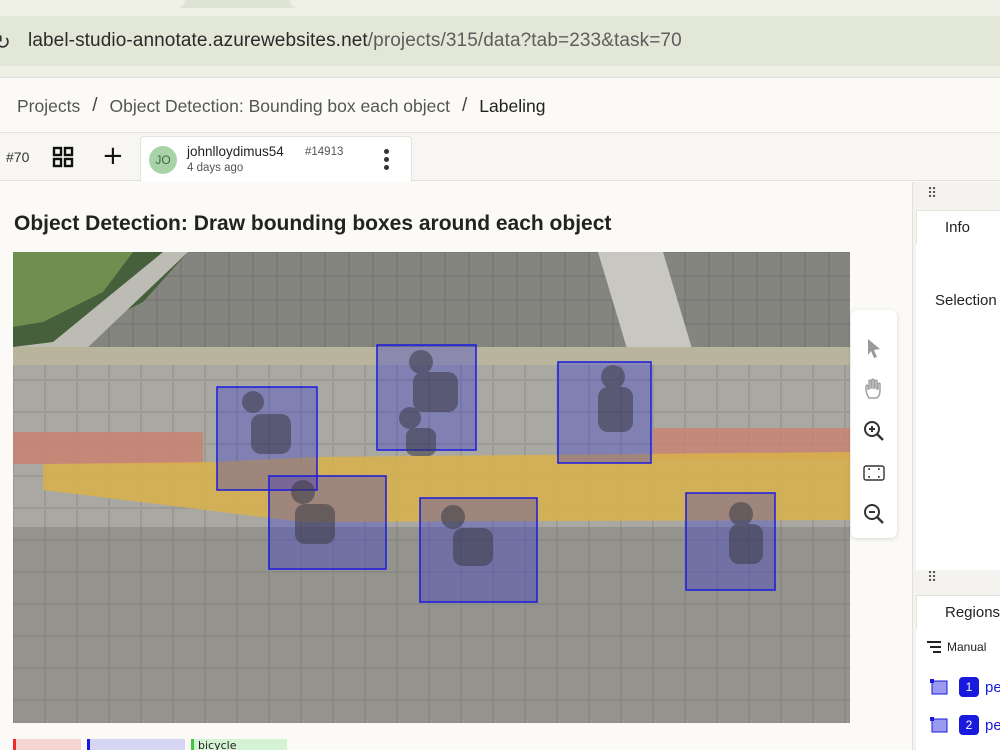  Describe the element at coordinates (874, 514) in the screenshot. I see `zoom-out-icon` at that location.